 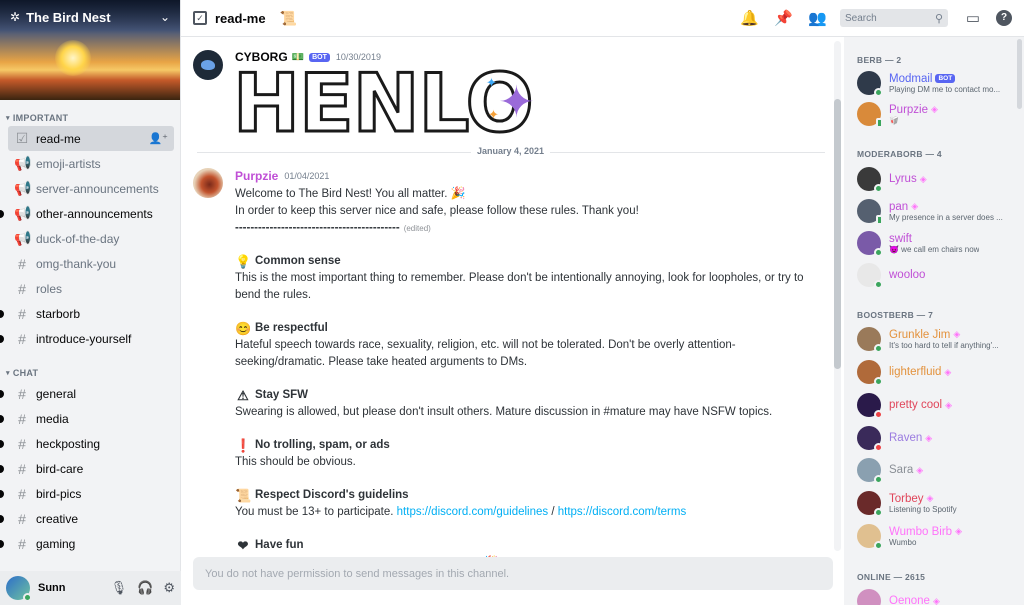 What do you see at coordinates (622, 512) in the screenshot?
I see `terms-link: https://discord.com/terms` at bounding box center [622, 512].